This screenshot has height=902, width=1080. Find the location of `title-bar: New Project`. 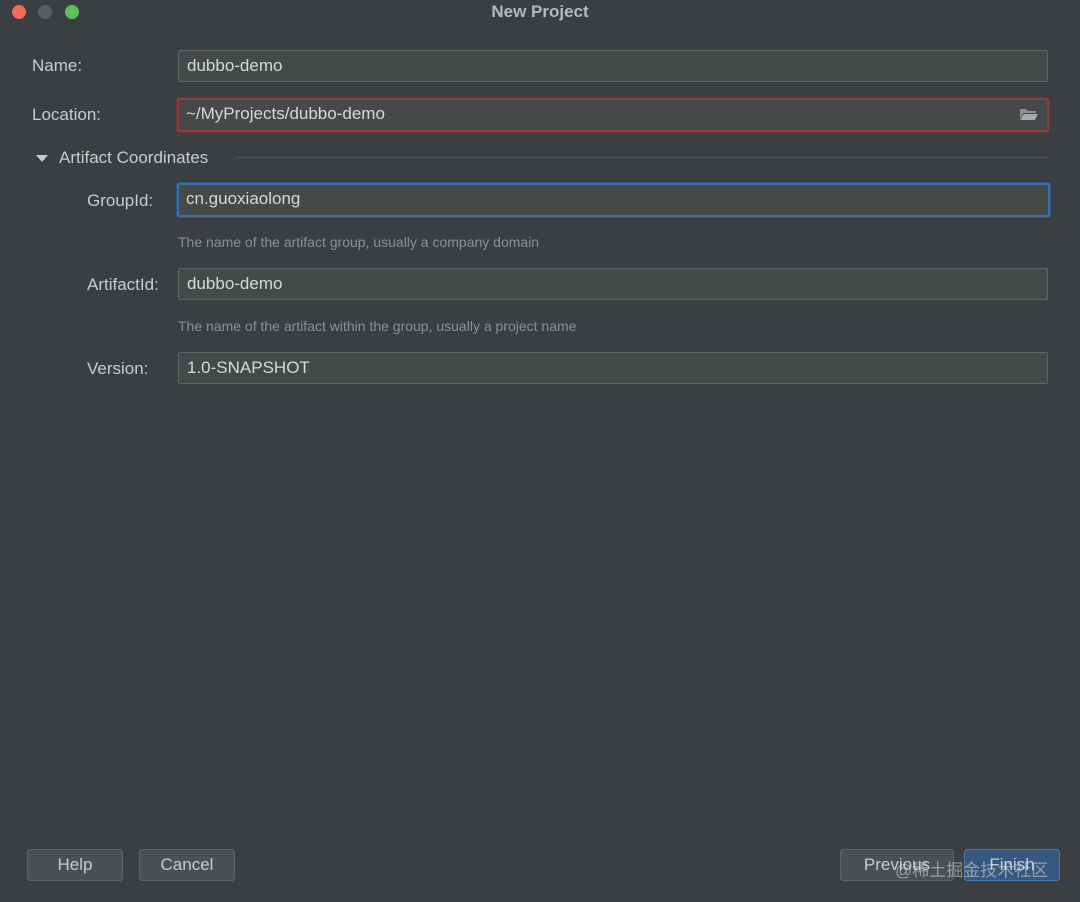

title-bar: New Project is located at coordinates (540, 12).